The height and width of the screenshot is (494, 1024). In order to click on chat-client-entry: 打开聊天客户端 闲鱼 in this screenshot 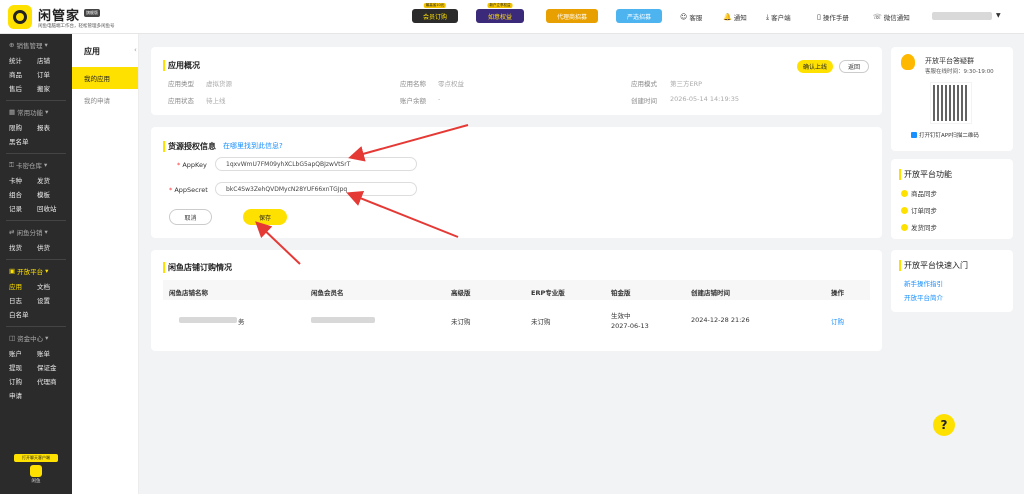, I will do `click(36, 469)`.